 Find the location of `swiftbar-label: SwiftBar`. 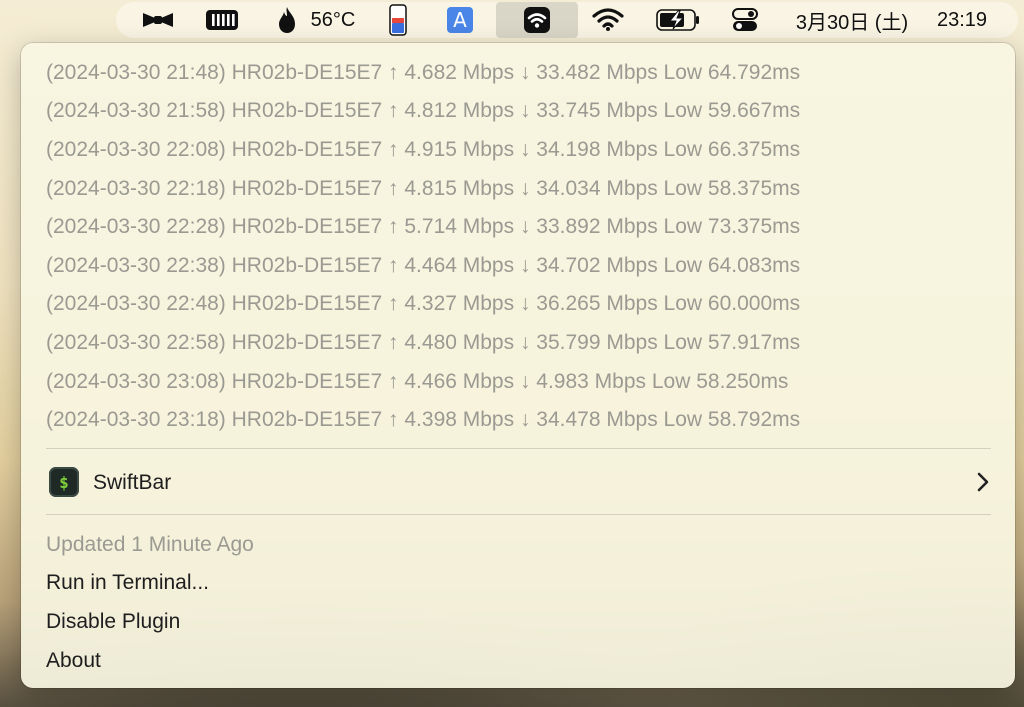

swiftbar-label: SwiftBar is located at coordinates (132, 482).